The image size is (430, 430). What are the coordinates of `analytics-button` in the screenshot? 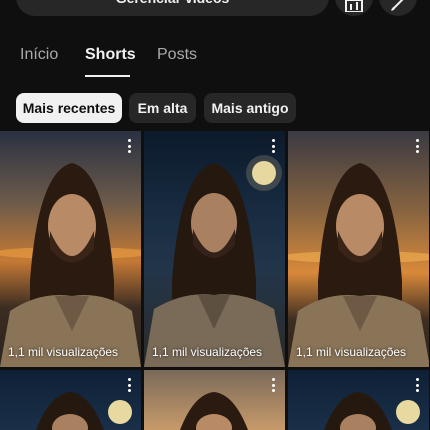 It's located at (354, 8).